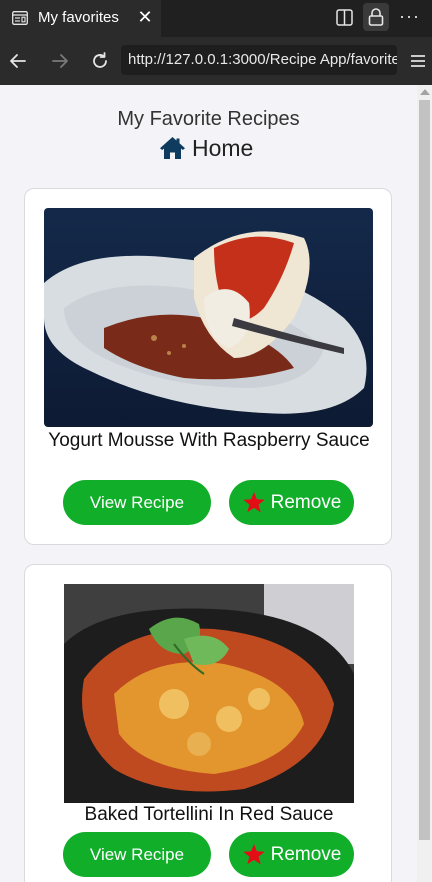  What do you see at coordinates (344, 17) in the screenshot?
I see `split-screen-icon` at bounding box center [344, 17].